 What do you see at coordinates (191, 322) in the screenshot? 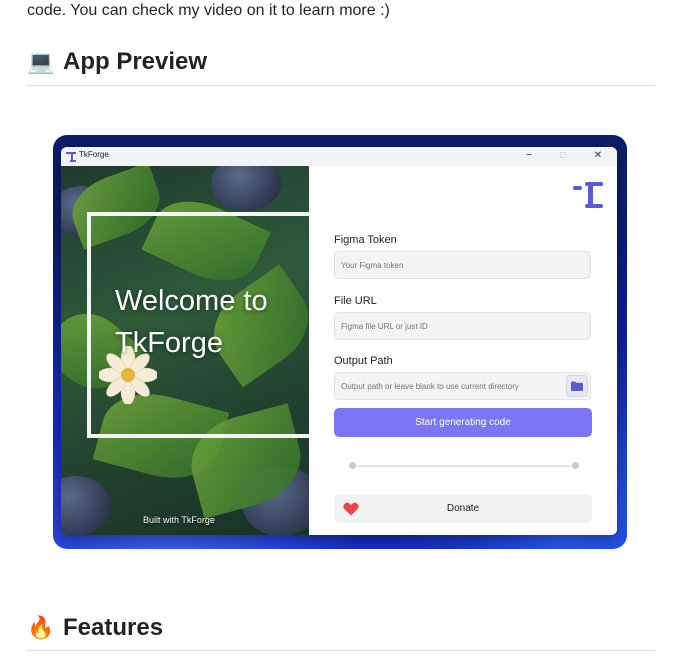
I see `welcome-heading: Welcome to TkForge` at bounding box center [191, 322].